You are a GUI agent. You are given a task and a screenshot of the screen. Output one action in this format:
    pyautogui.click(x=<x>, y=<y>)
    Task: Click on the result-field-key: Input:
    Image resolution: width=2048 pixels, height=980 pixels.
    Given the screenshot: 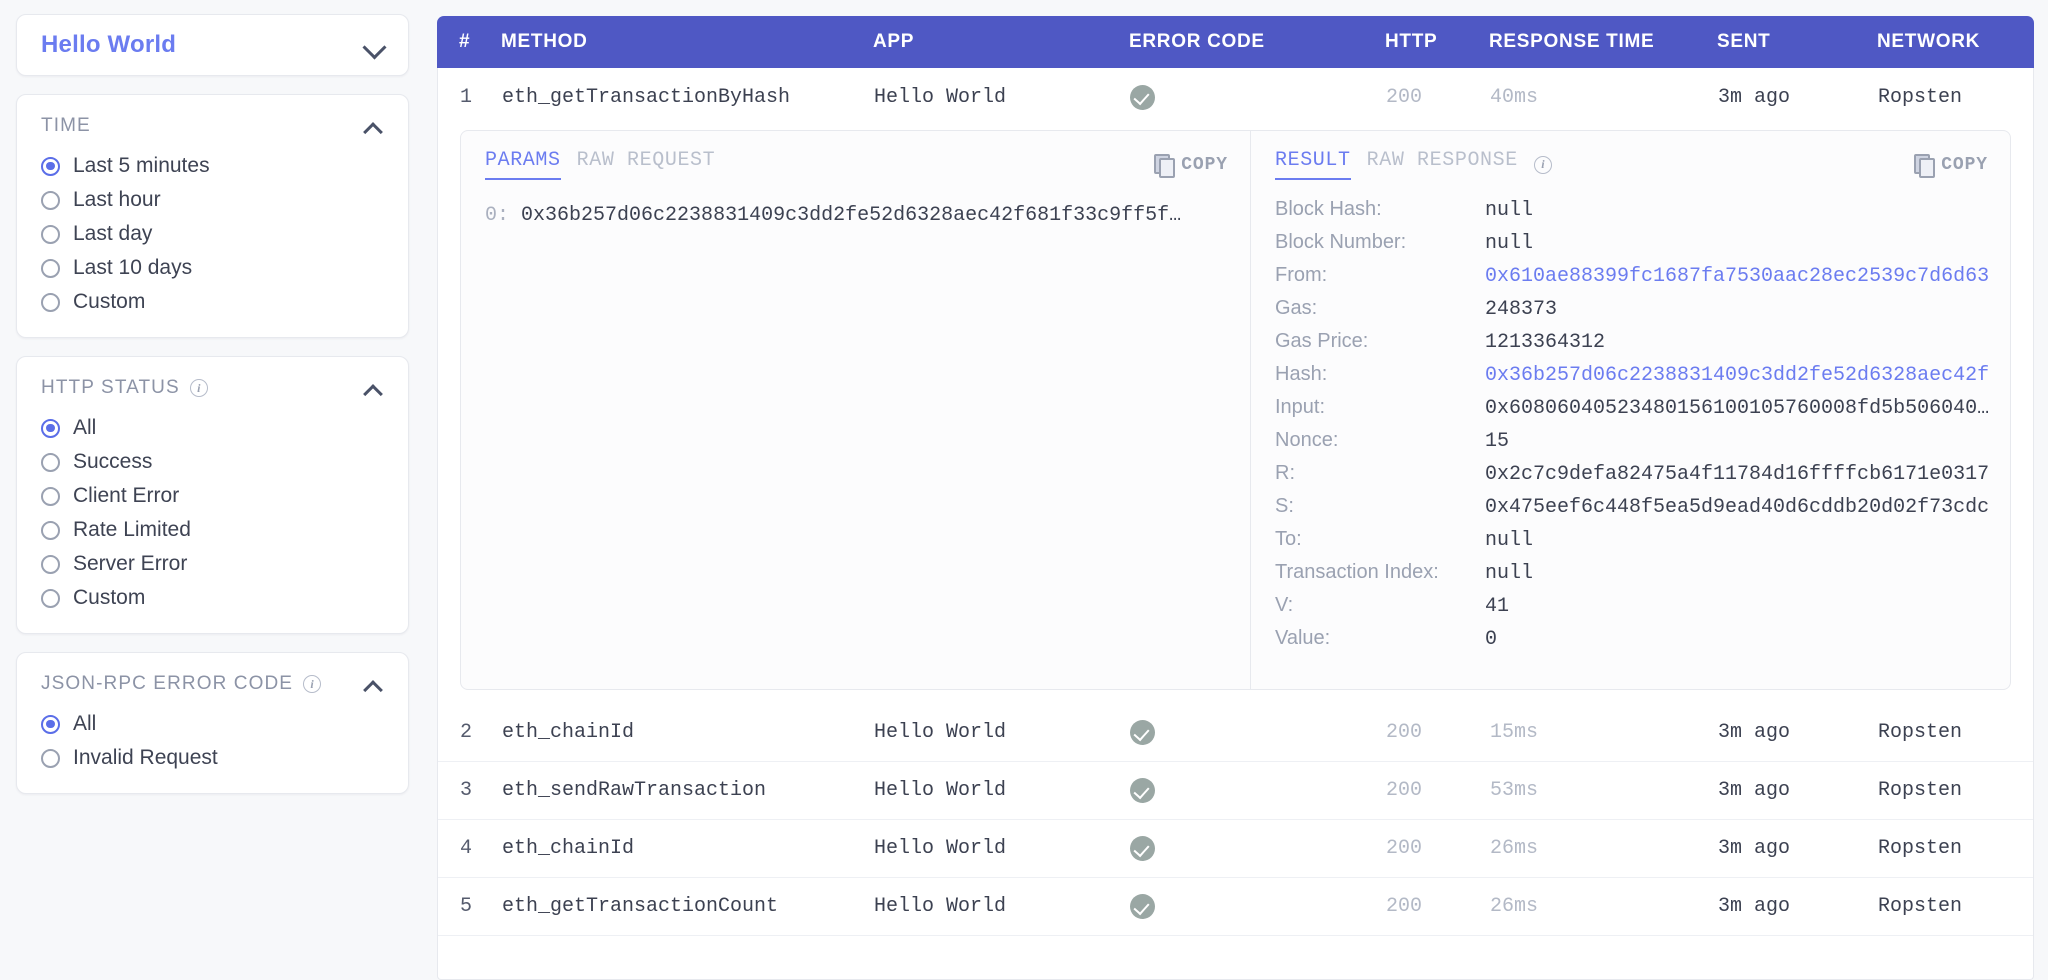 What is the action you would take?
    pyautogui.click(x=1300, y=407)
    